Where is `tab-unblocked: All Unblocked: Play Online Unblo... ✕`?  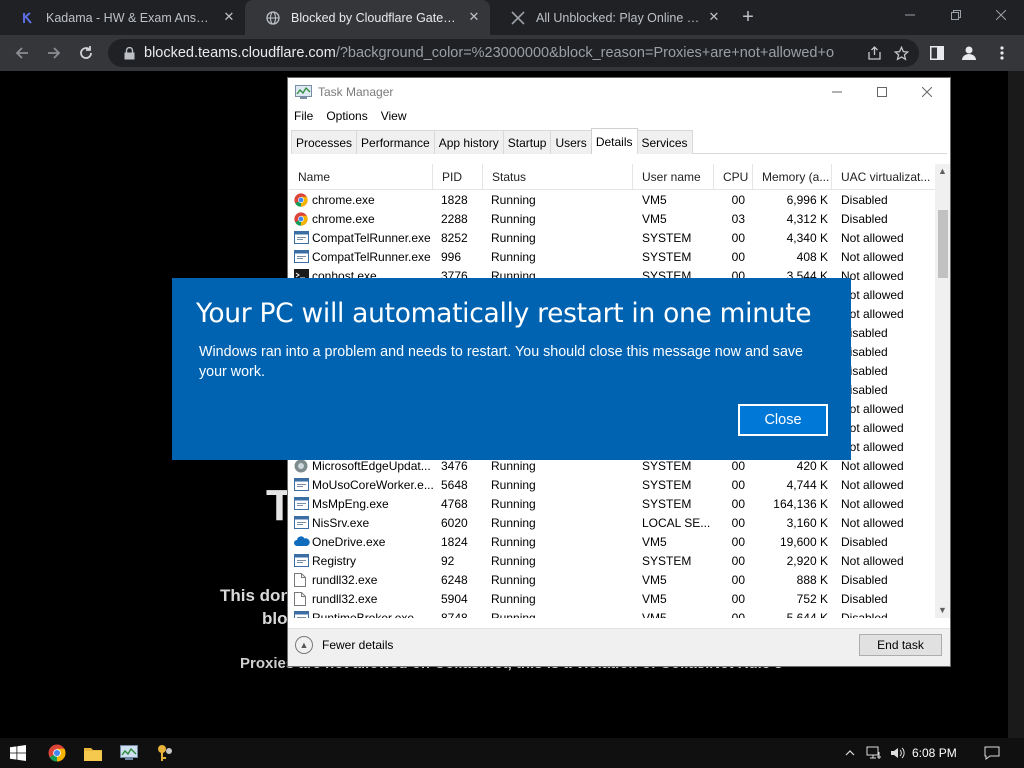
tab-unblocked: All Unblocked: Play Online Unblo... ✕ is located at coordinates (610, 17).